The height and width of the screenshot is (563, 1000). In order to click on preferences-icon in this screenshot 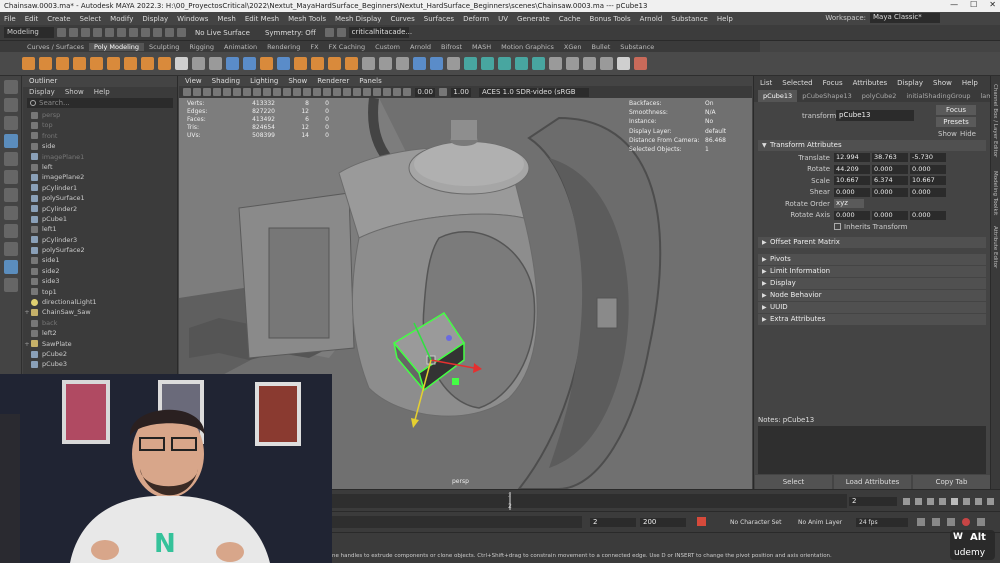, I will do `click(981, 522)`.